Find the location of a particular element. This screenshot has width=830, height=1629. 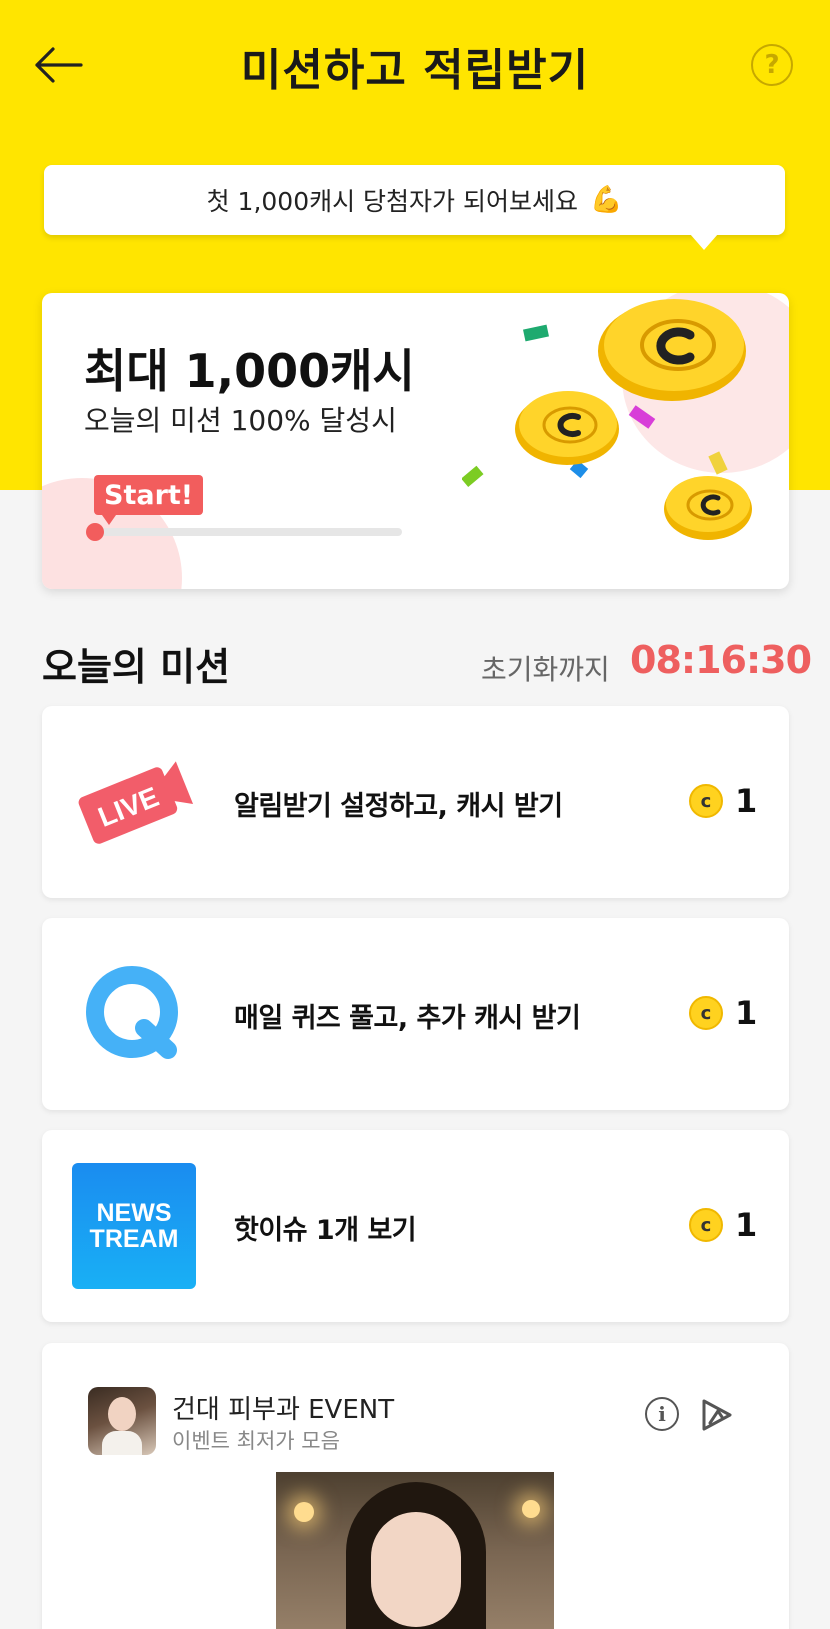

mission-label: 알림받기 설정하고, 캐시 받기 is located at coordinates (398, 806).